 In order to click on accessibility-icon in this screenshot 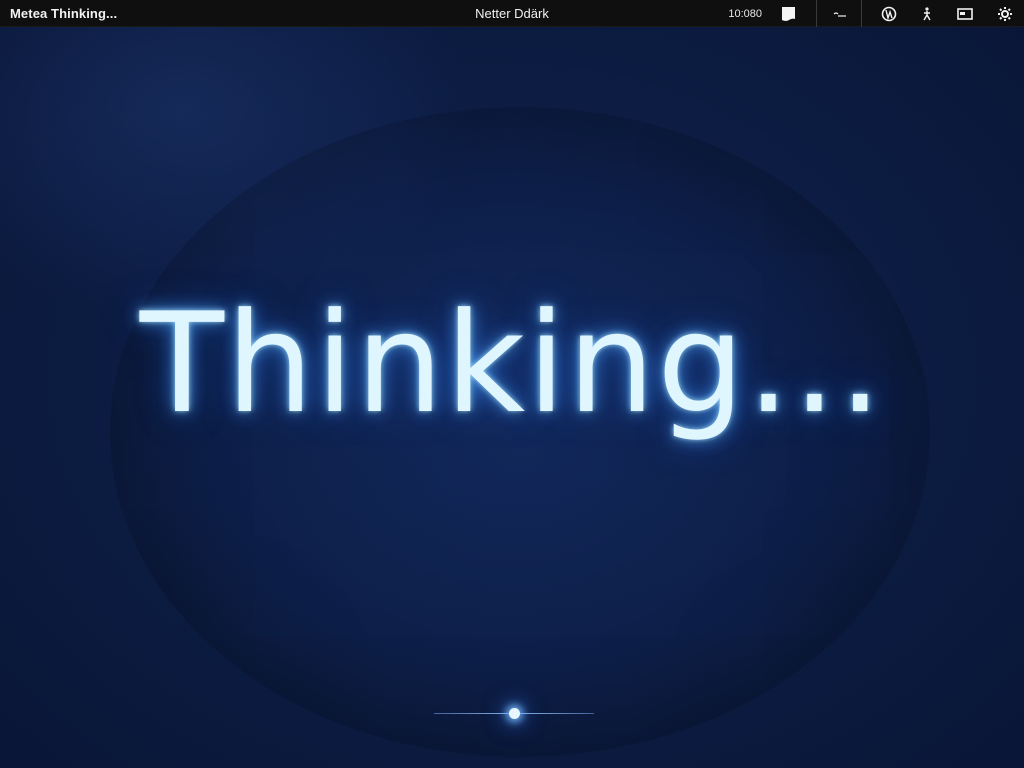, I will do `click(927, 14)`.